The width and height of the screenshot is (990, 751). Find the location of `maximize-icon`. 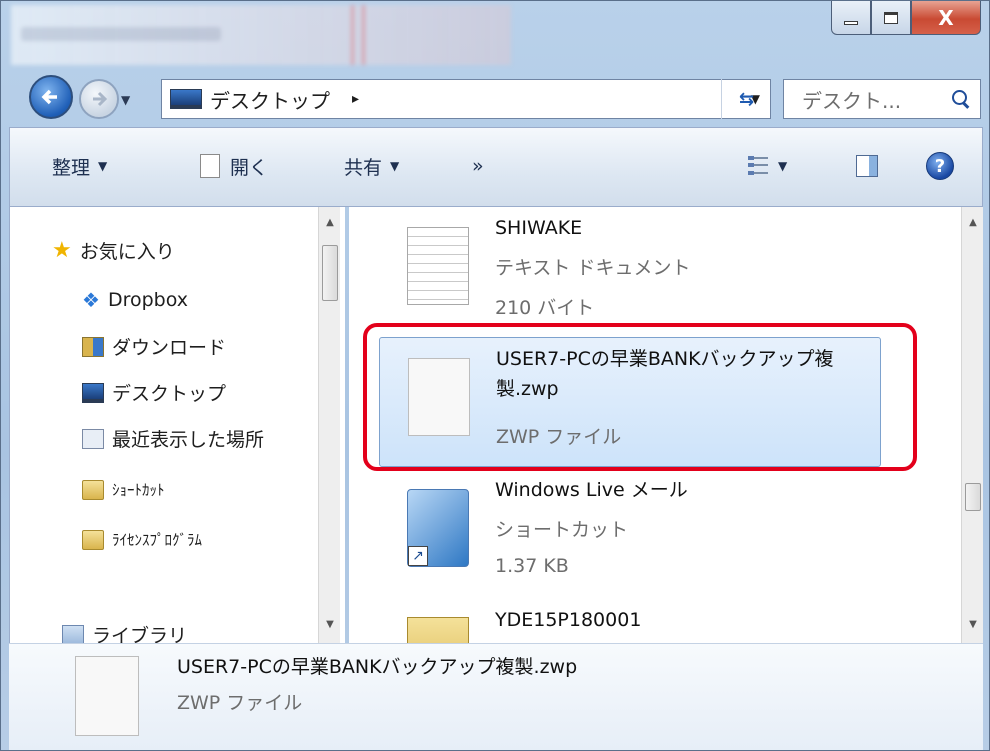

maximize-icon is located at coordinates (891, 17).